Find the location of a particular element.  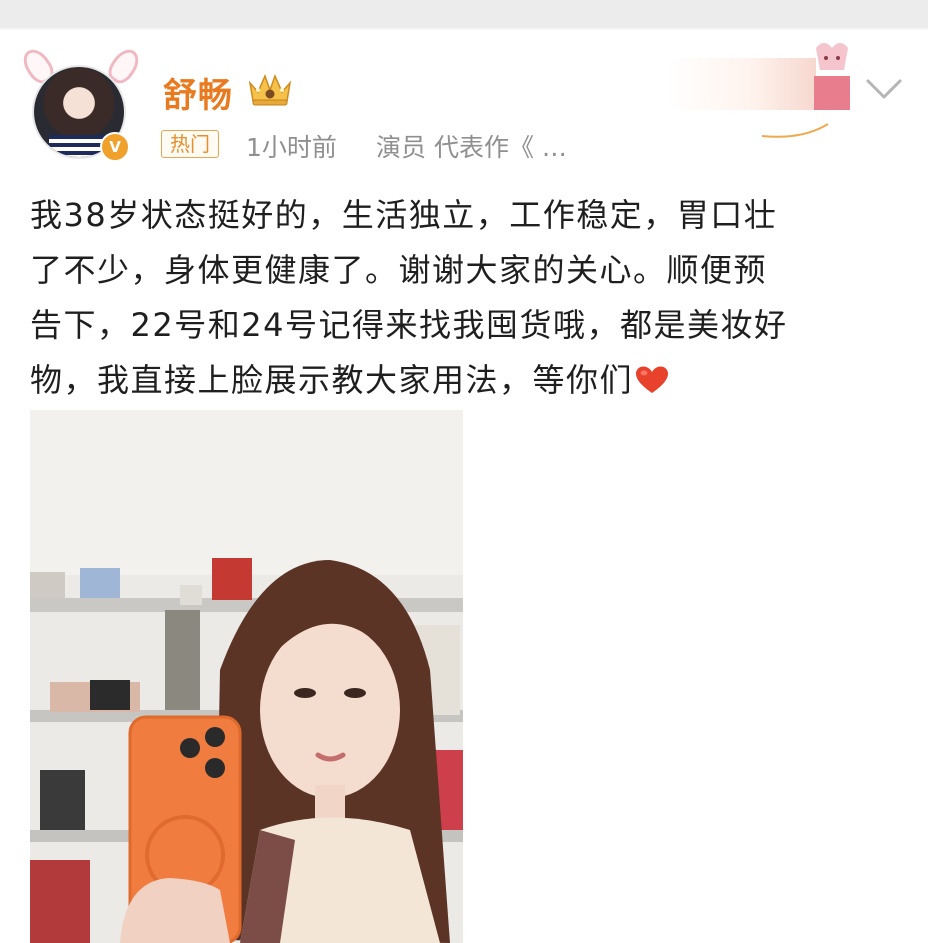

top-strip is located at coordinates (464, 14).